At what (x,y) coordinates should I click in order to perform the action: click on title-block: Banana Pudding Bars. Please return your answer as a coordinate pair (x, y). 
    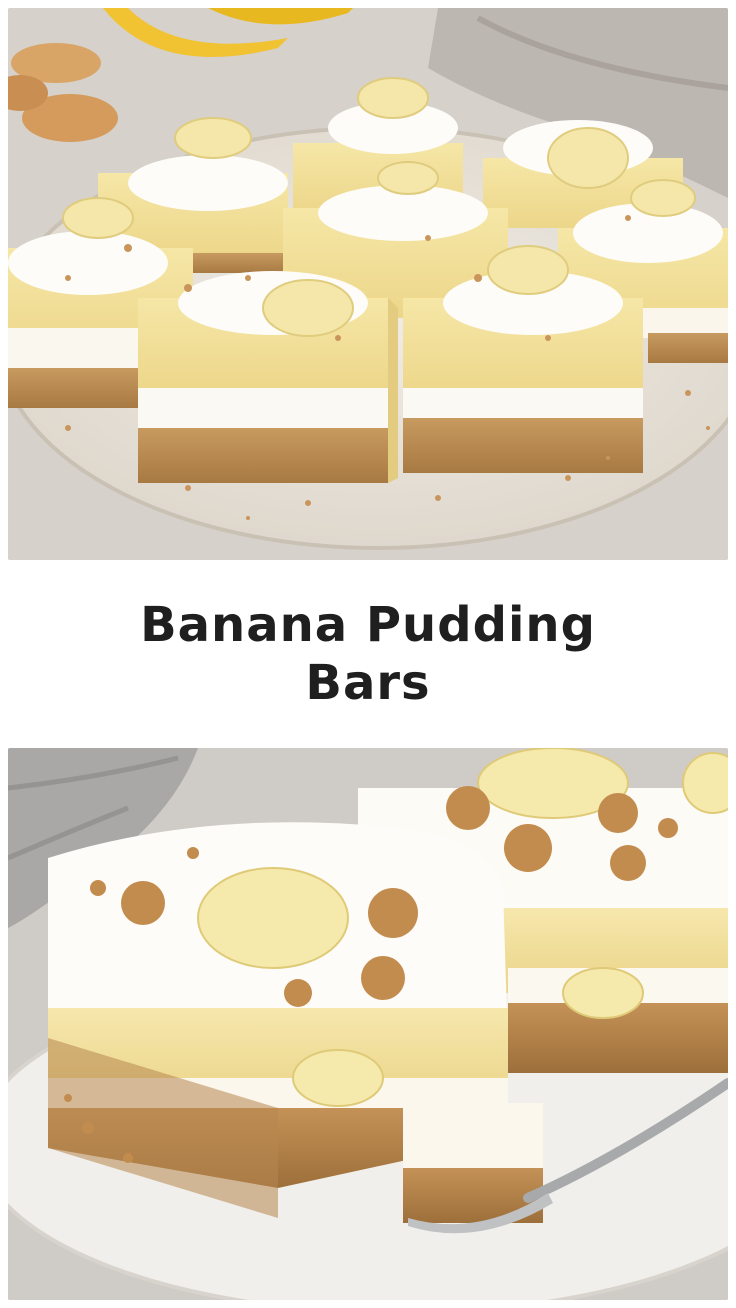
    Looking at the image, I should click on (368, 654).